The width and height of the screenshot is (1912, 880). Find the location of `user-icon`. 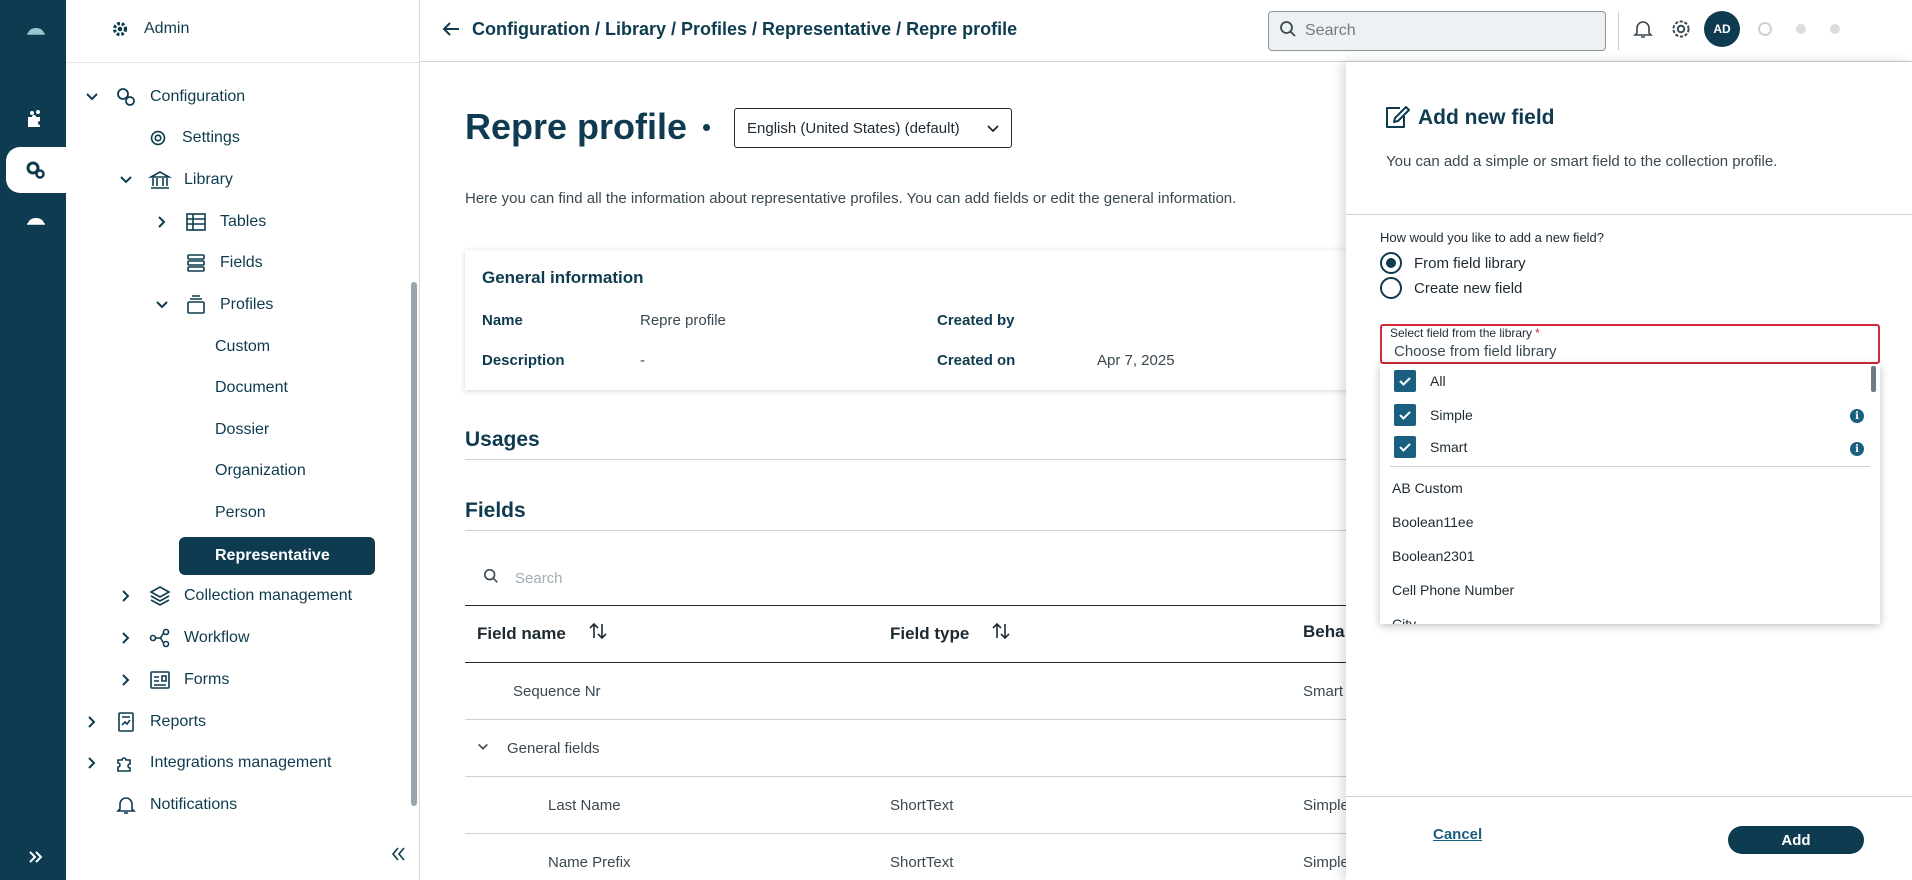

user-icon is located at coordinates (1765, 29).